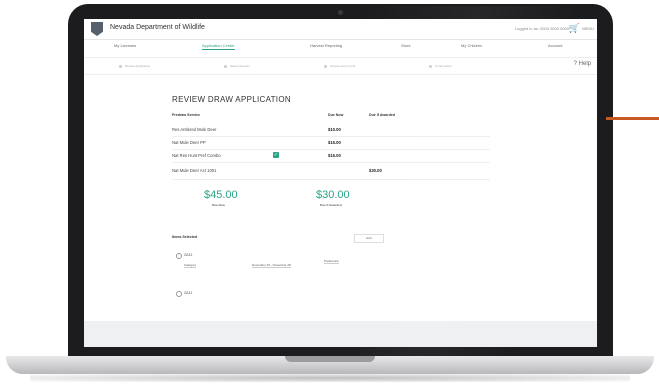  I want to click on total-due-now-label: Due Now, so click(218, 205).